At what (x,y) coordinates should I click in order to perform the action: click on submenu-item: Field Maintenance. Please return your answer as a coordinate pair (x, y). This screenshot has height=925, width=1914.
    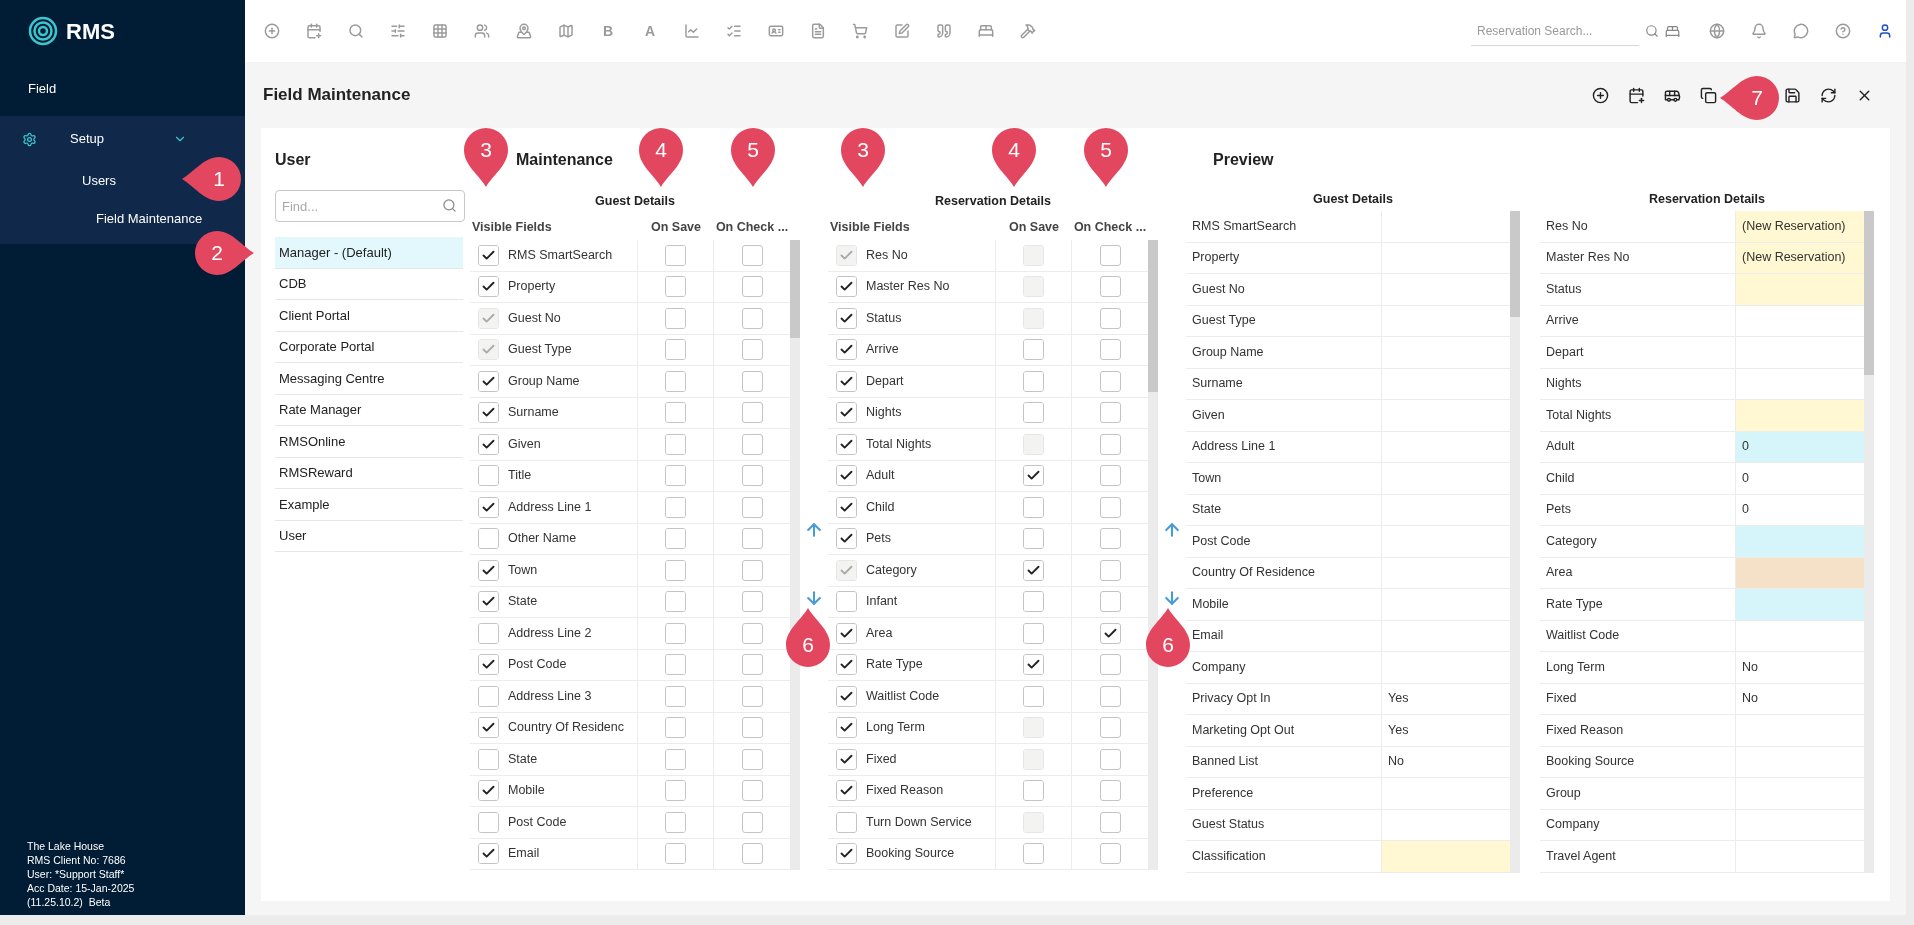
    Looking at the image, I should click on (149, 219).